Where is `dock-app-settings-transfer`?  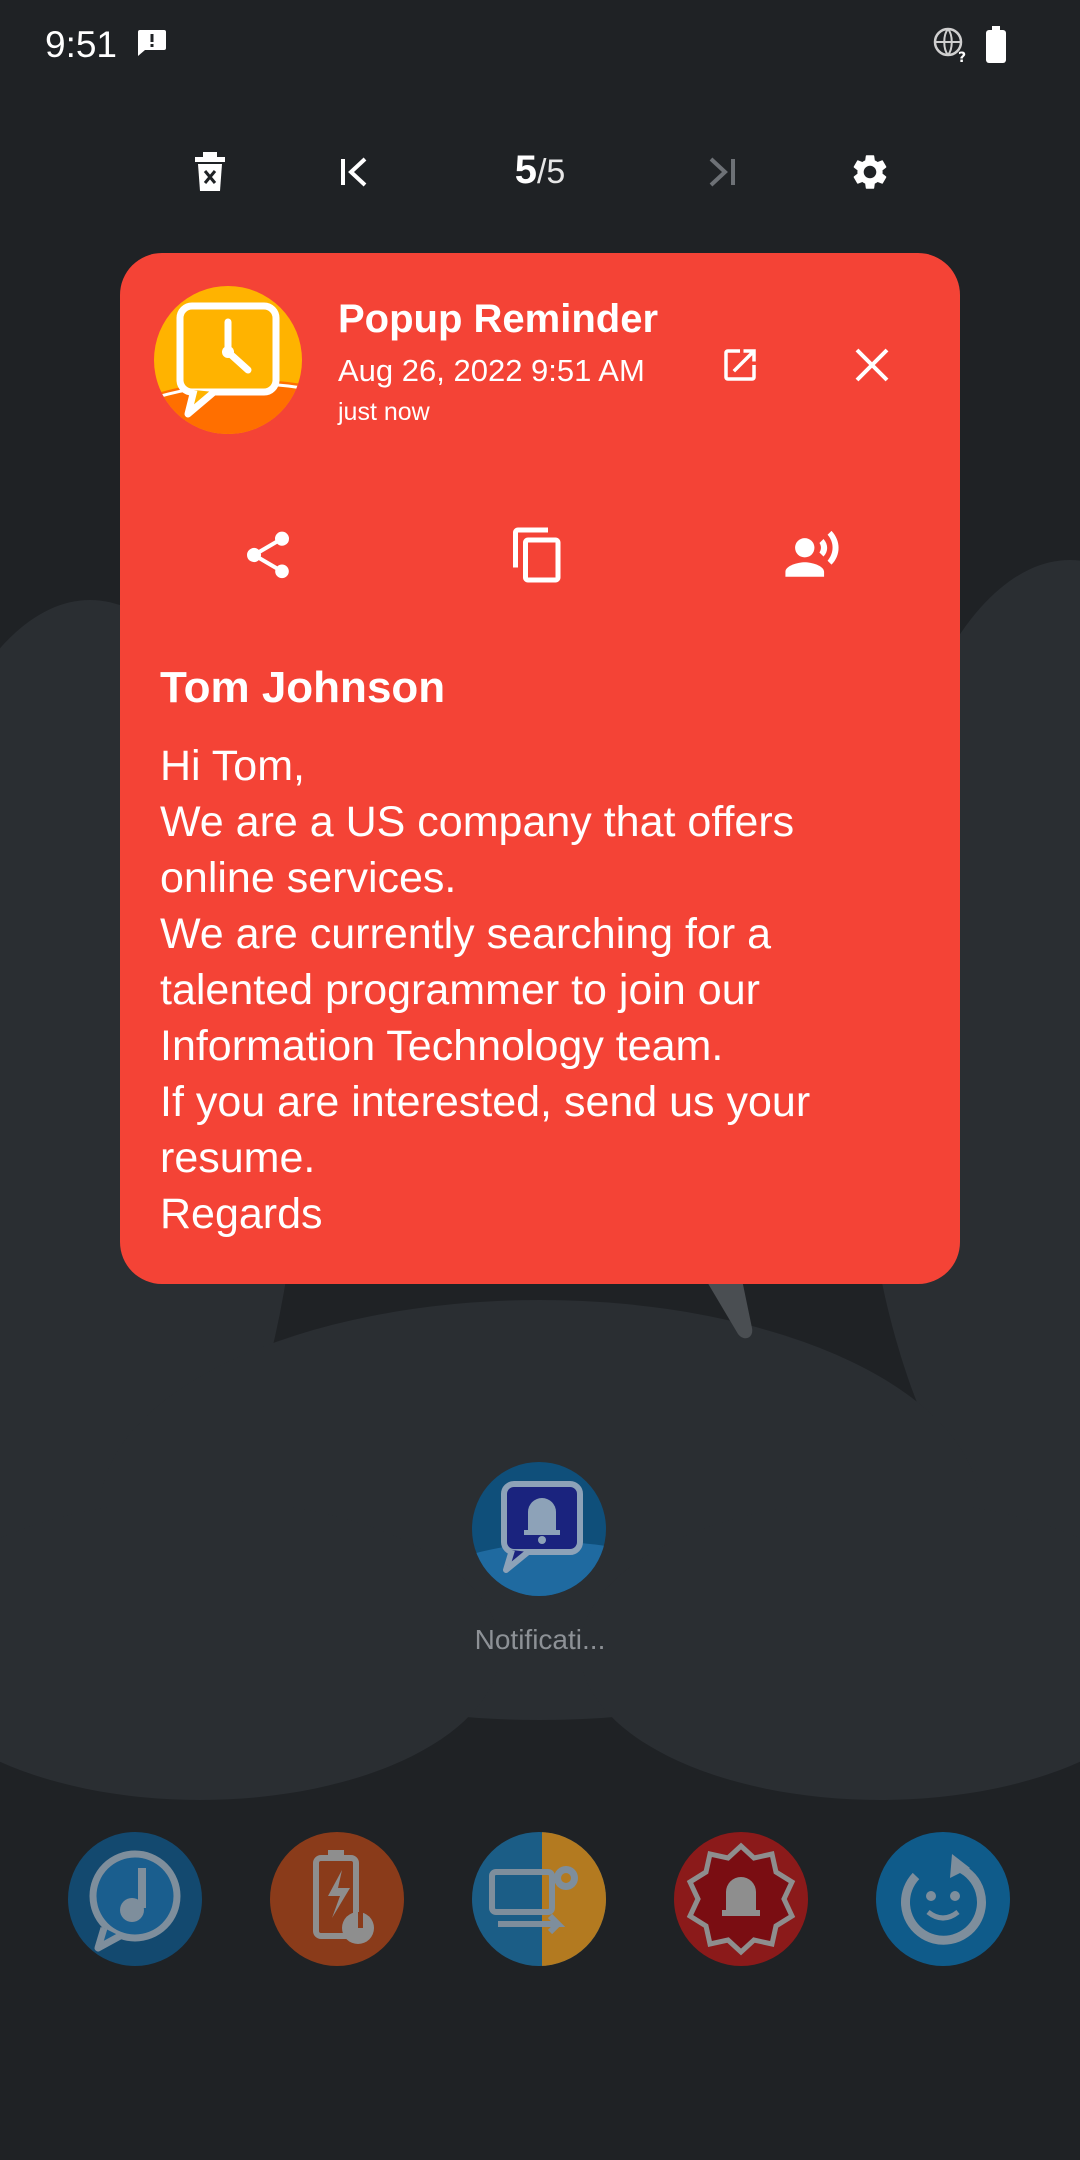 dock-app-settings-transfer is located at coordinates (539, 1899).